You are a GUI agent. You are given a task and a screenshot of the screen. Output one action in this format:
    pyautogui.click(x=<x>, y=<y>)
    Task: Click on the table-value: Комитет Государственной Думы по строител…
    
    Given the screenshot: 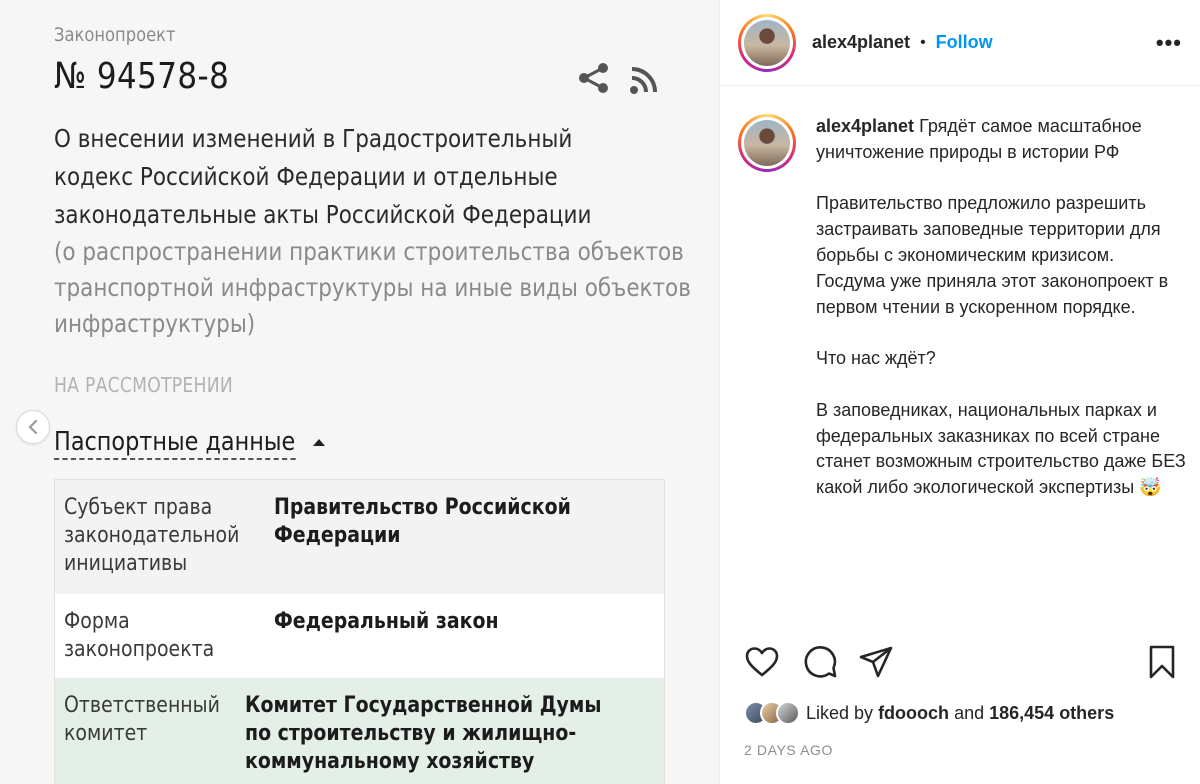 What is the action you would take?
    pyautogui.click(x=423, y=738)
    